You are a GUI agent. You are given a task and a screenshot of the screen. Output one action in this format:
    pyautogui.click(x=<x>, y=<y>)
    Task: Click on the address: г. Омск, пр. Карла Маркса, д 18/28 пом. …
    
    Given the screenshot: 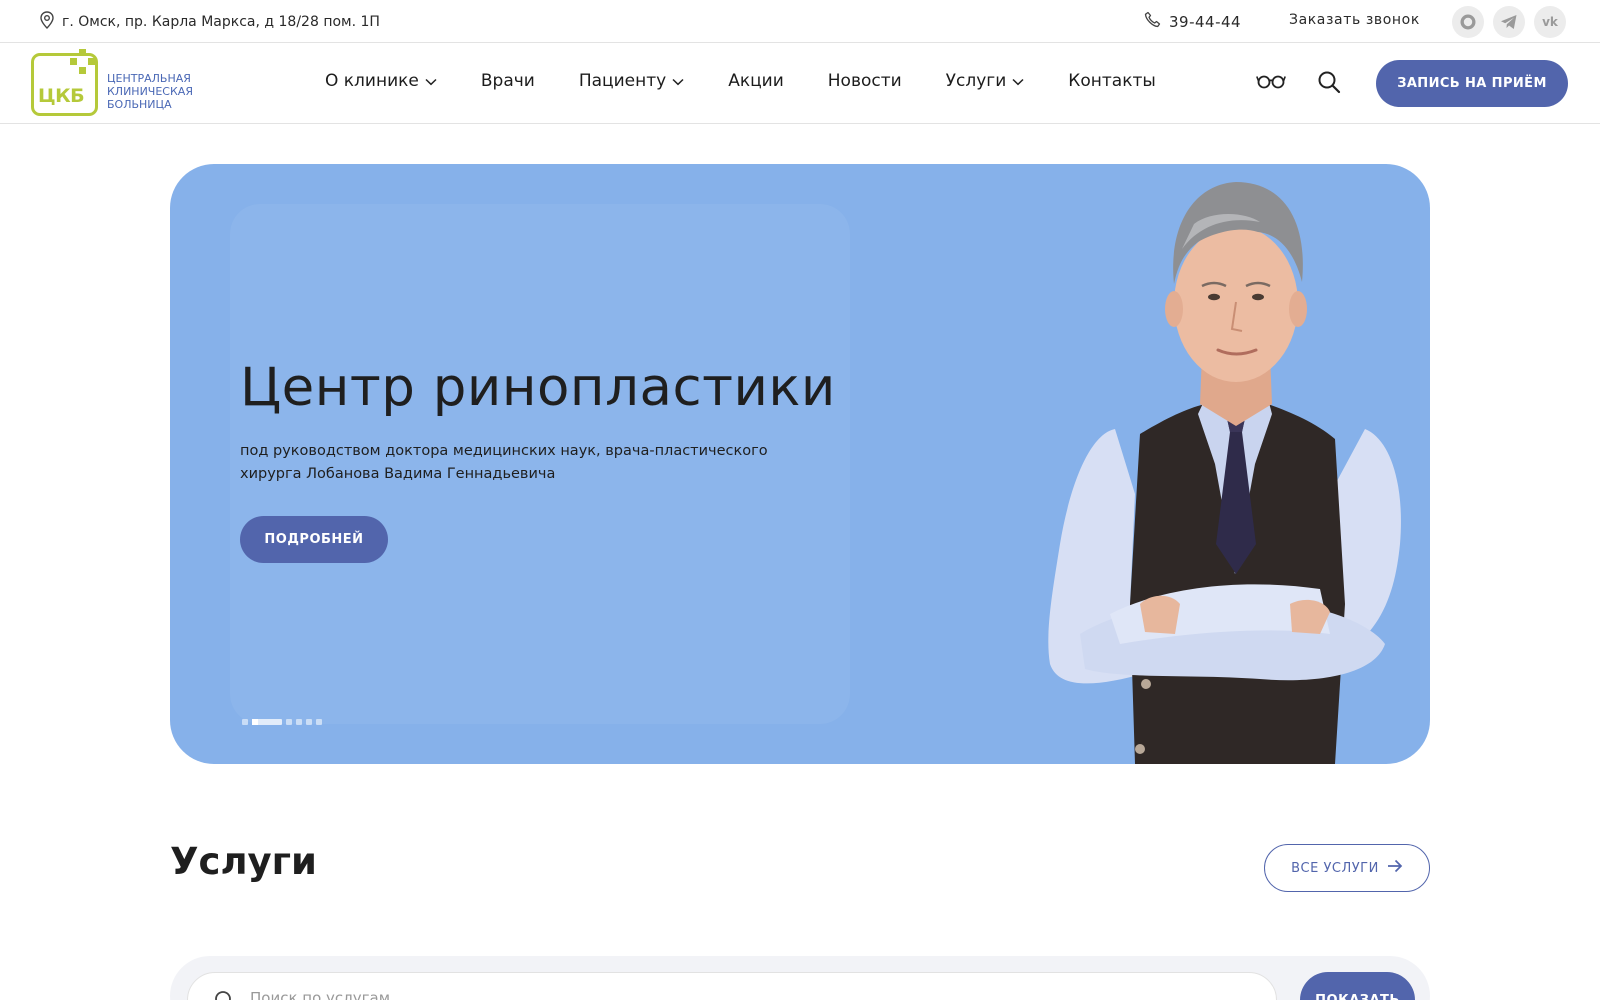 What is the action you would take?
    pyautogui.click(x=210, y=22)
    